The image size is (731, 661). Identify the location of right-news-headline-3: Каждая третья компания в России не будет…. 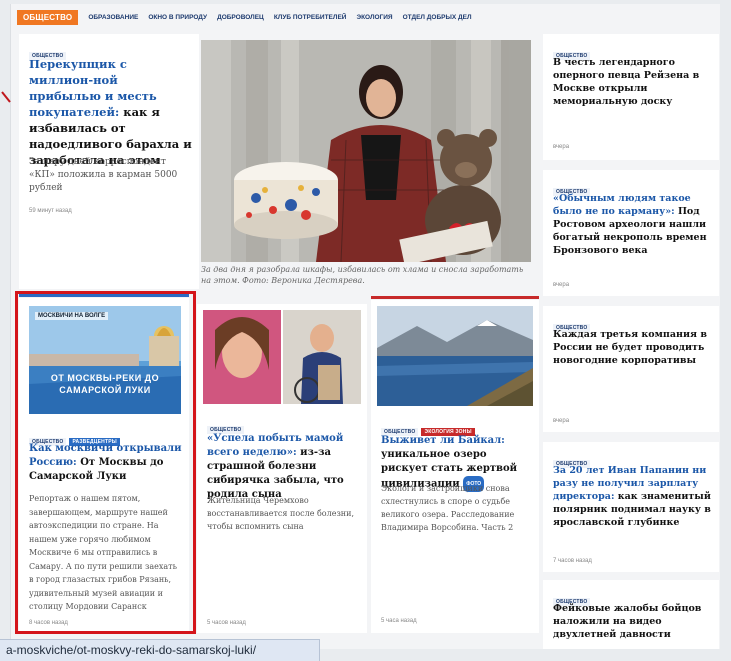
(632, 347).